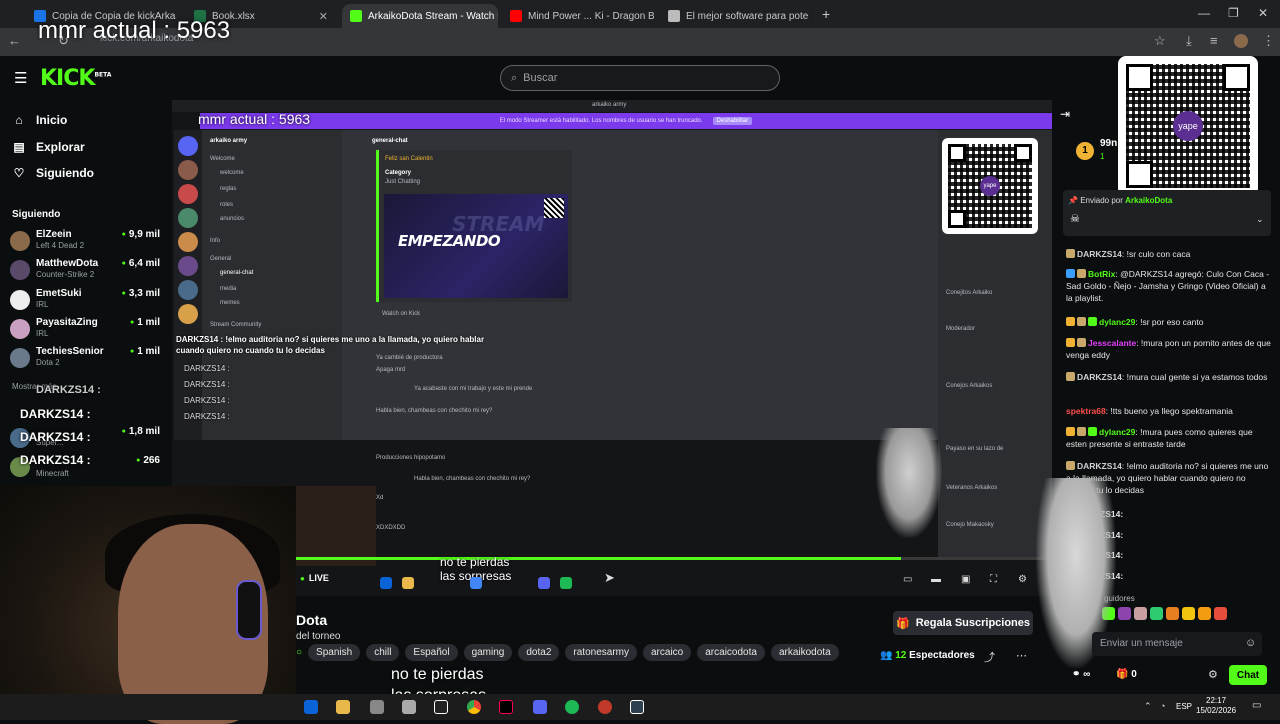  I want to click on miniplayer-icon: ▭, so click(907, 579).